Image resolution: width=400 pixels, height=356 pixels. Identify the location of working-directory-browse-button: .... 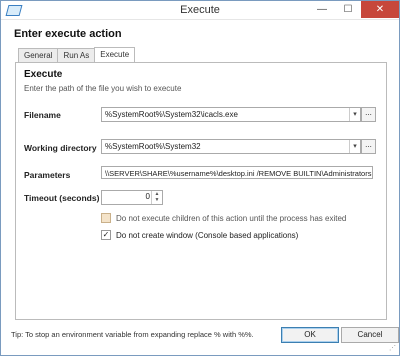
(368, 146).